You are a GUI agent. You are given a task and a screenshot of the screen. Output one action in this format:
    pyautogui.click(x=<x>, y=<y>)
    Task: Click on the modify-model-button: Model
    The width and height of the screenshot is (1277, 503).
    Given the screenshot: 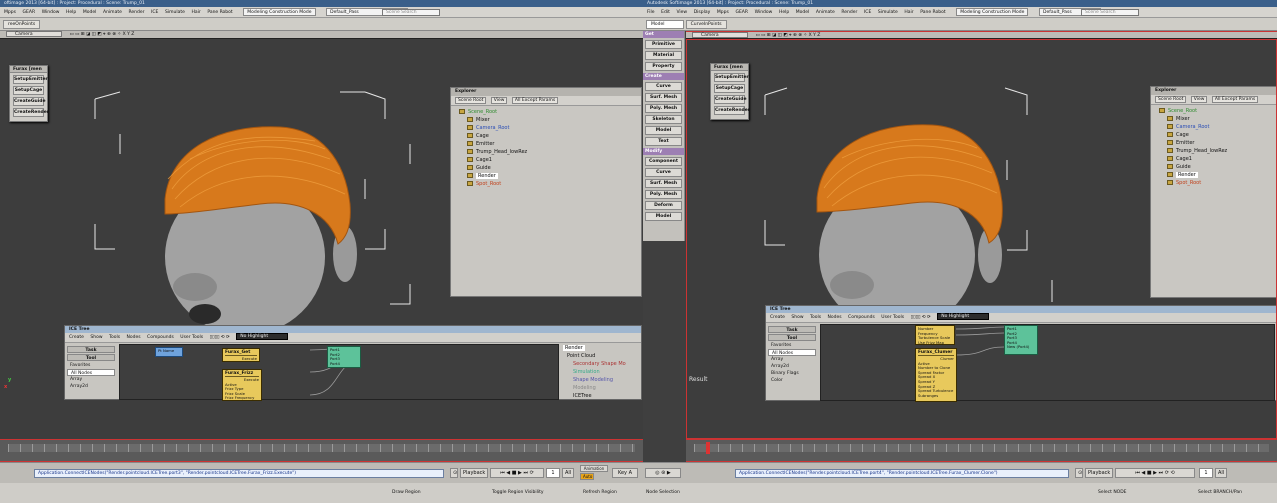 What is the action you would take?
    pyautogui.click(x=663, y=216)
    